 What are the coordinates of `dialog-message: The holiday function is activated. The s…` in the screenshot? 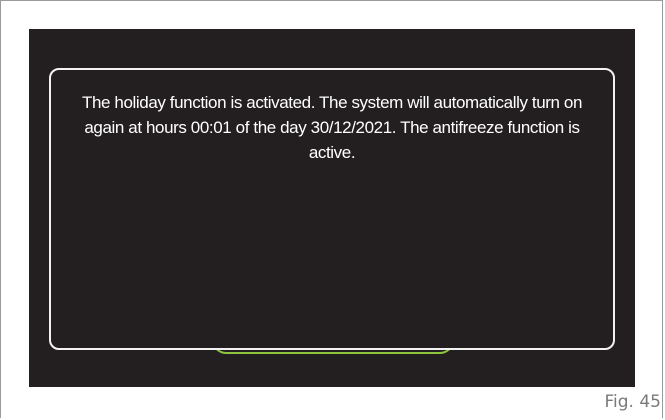 It's located at (332, 127).